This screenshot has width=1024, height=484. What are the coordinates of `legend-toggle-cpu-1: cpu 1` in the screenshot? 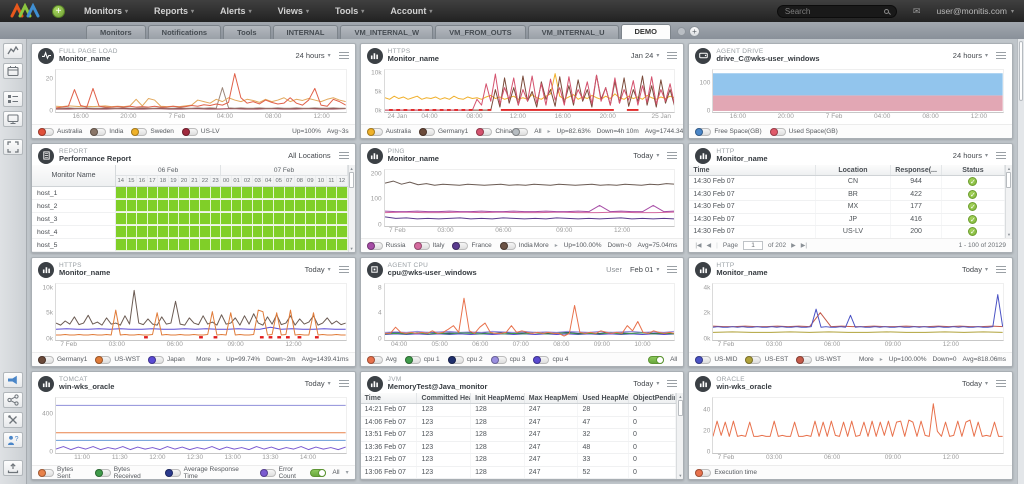 It's located at (422, 359).